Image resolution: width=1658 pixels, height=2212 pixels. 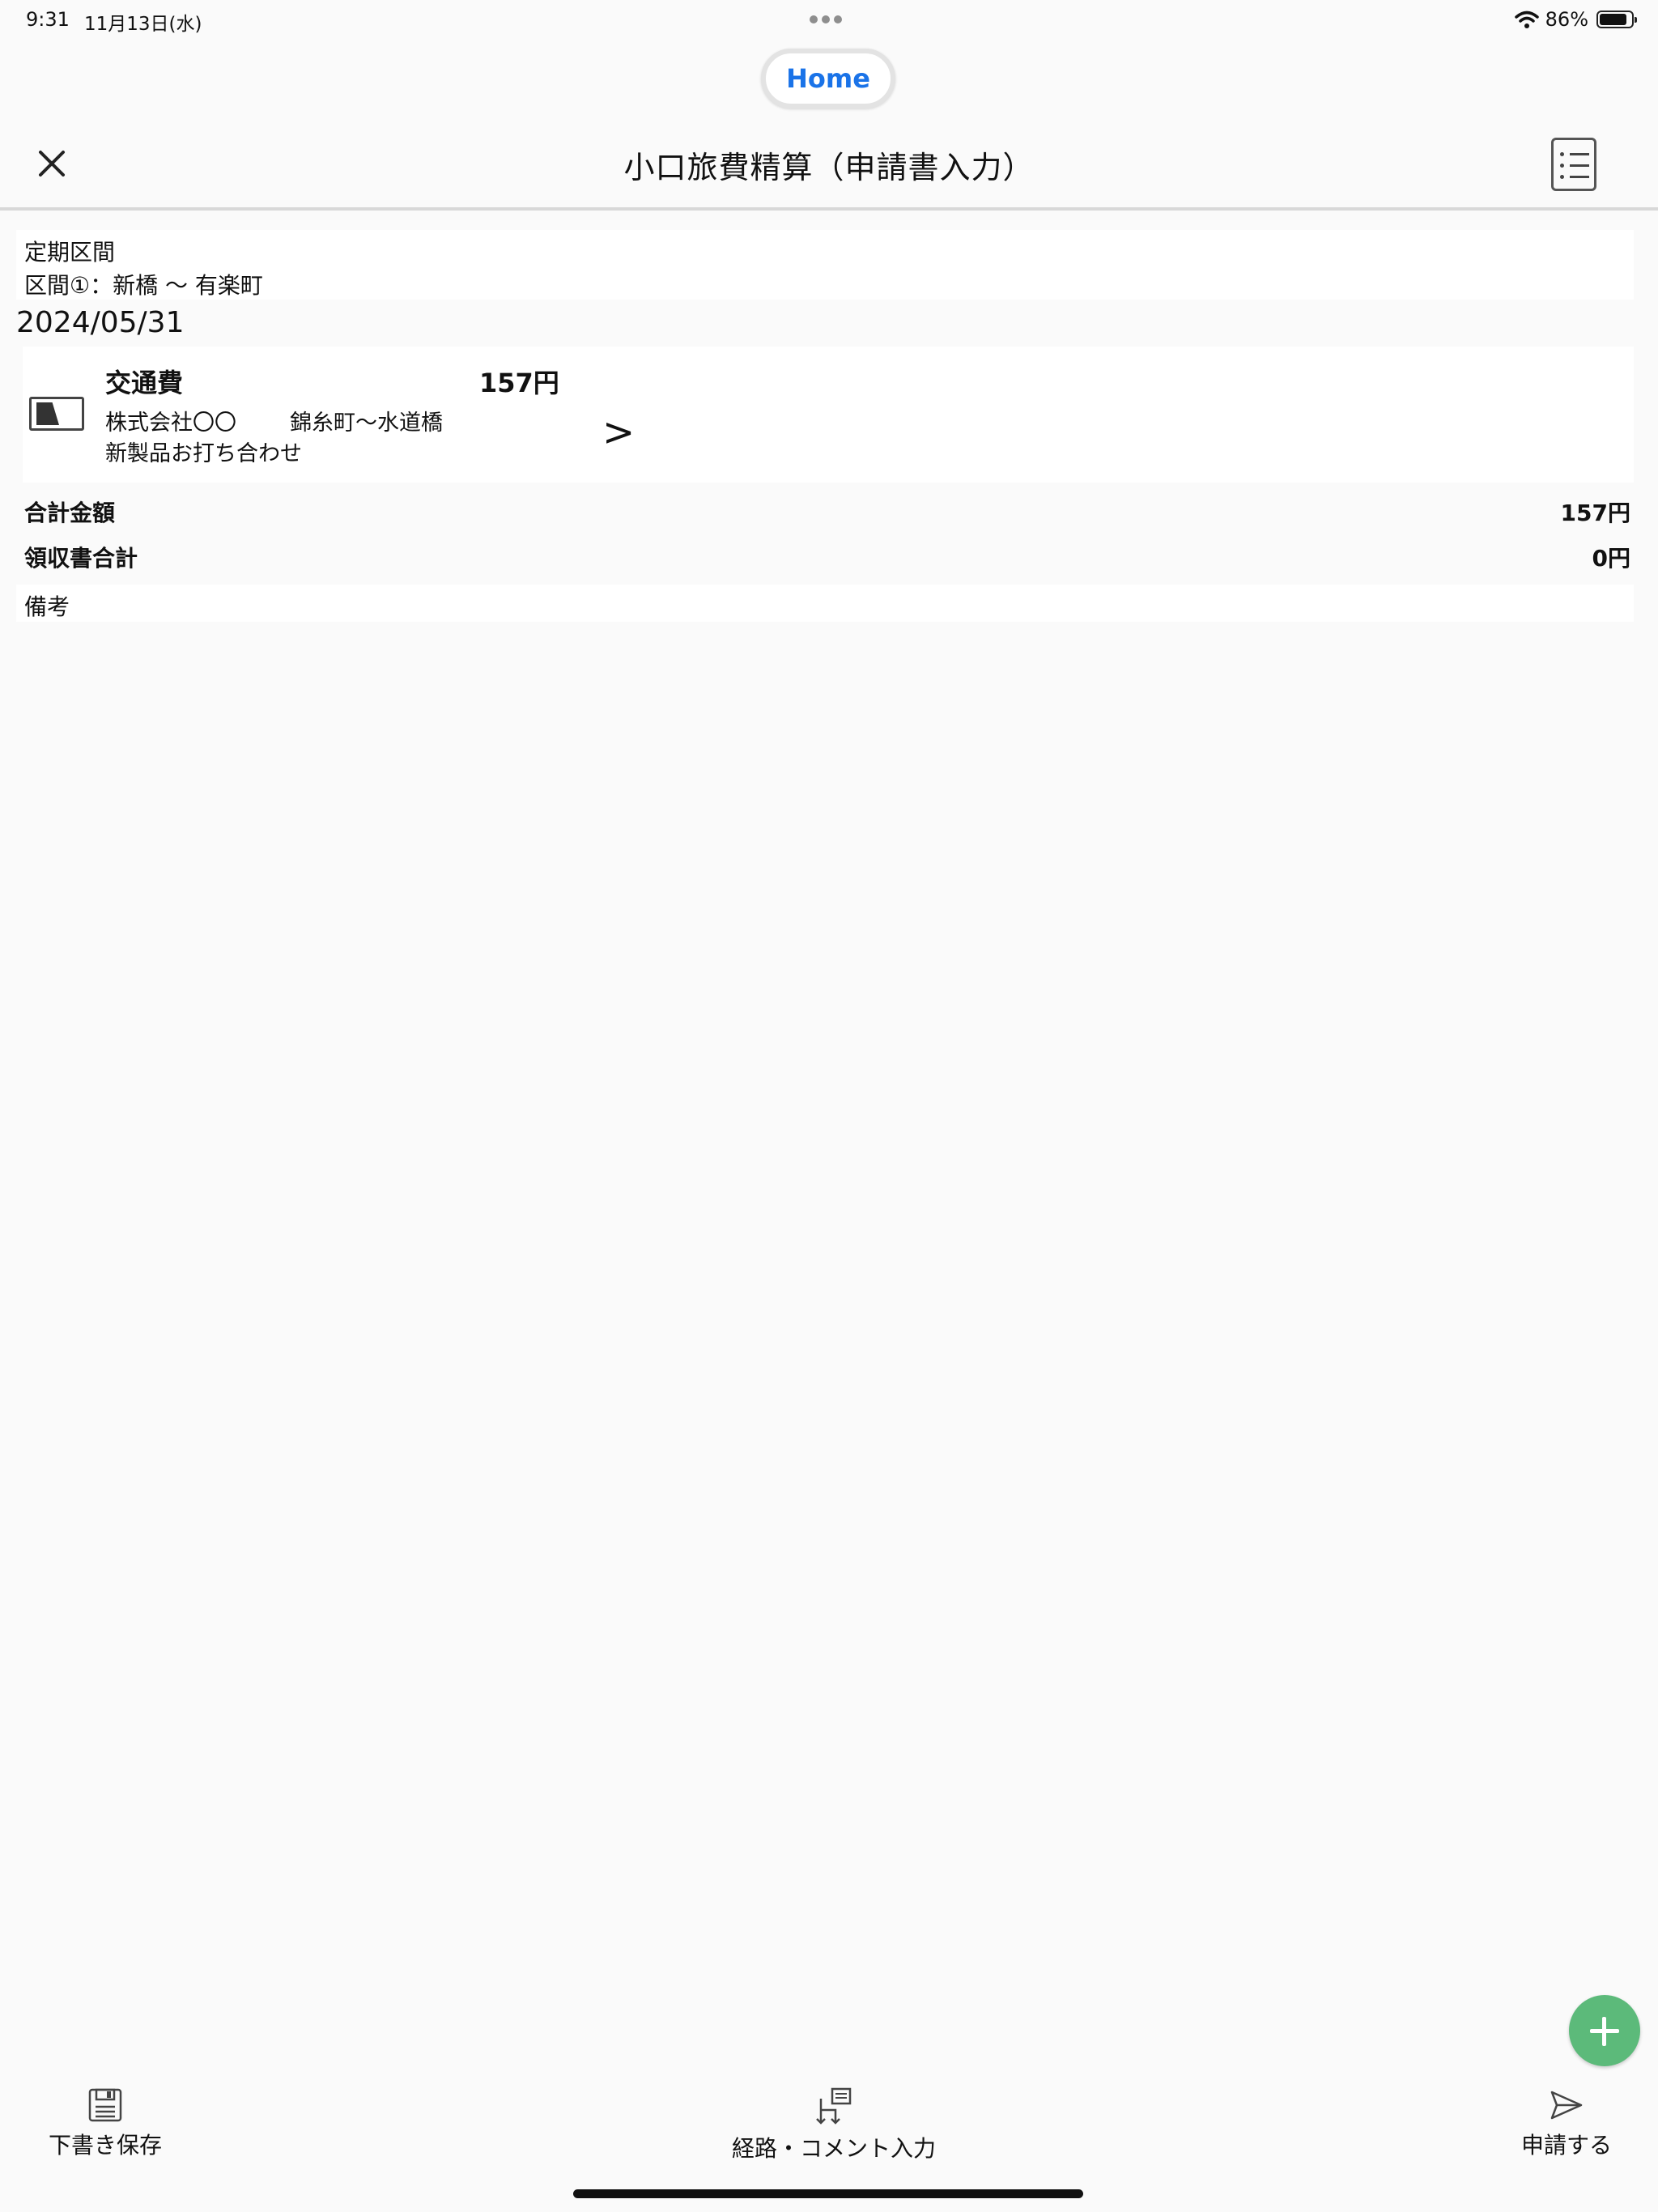 I want to click on date-heading: 2024/05/31, so click(x=100, y=322).